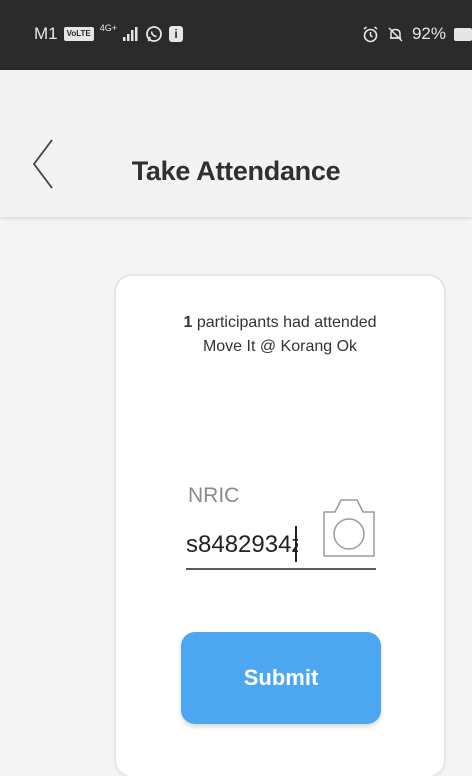 This screenshot has width=472, height=776. Describe the element at coordinates (286, 322) in the screenshot. I see `participants-text: participants had attended` at that location.